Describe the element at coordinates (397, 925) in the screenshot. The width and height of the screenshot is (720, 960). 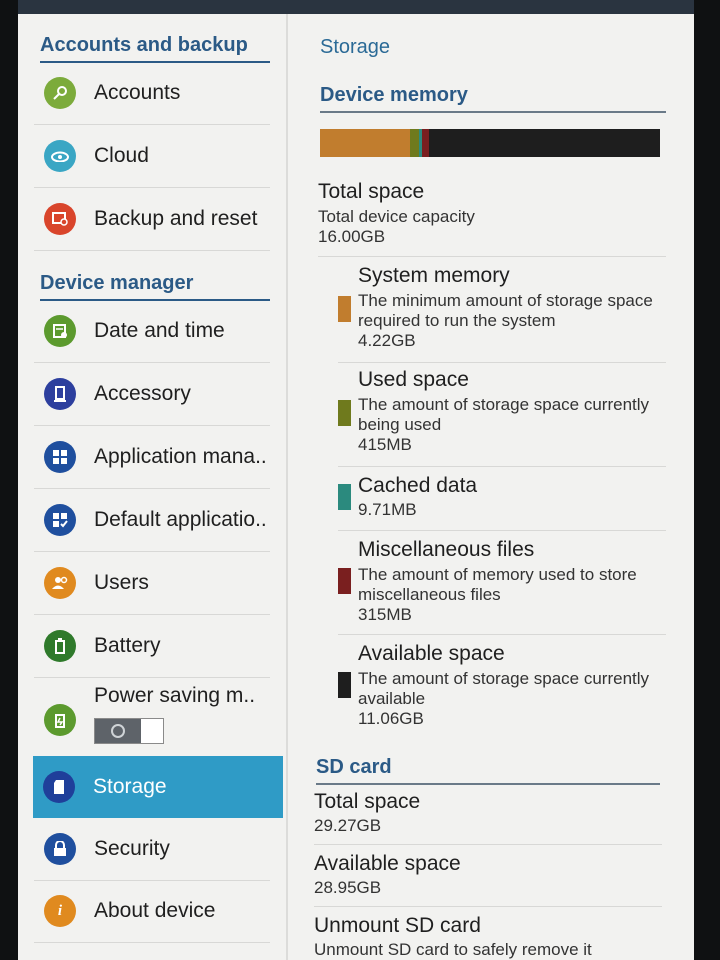
I see `unmount-sd-card-title: Unmount SD card` at that location.